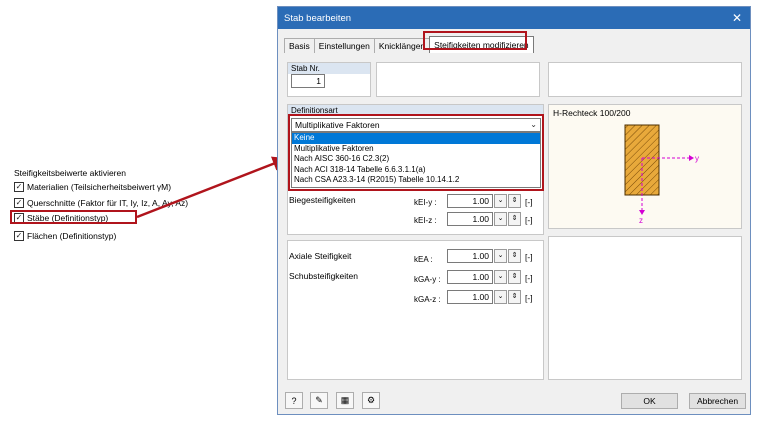 The image size is (760, 423). What do you see at coordinates (641, 220) in the screenshot?
I see `axis-z-label: z` at bounding box center [641, 220].